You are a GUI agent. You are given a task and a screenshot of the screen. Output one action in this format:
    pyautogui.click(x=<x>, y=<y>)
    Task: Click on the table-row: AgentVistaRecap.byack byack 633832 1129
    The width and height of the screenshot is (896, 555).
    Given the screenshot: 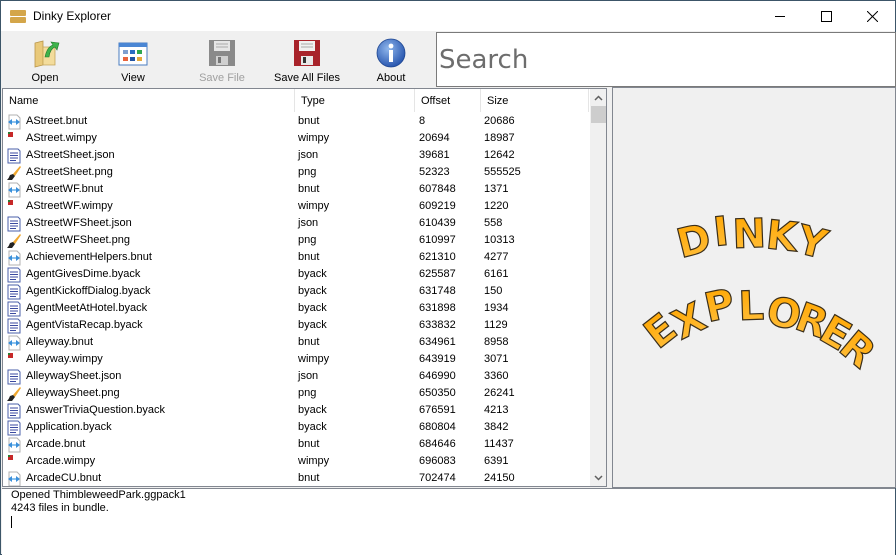 What is the action you would take?
    pyautogui.click(x=296, y=325)
    